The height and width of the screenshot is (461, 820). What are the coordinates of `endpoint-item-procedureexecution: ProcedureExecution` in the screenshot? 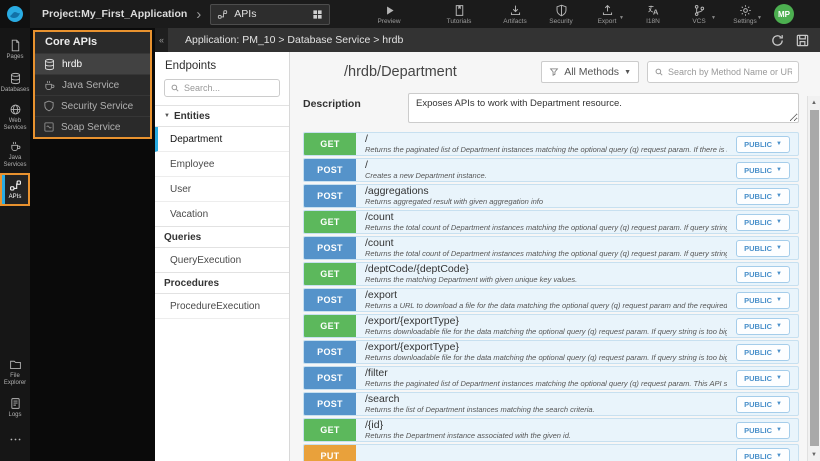 It's located at (222, 306).